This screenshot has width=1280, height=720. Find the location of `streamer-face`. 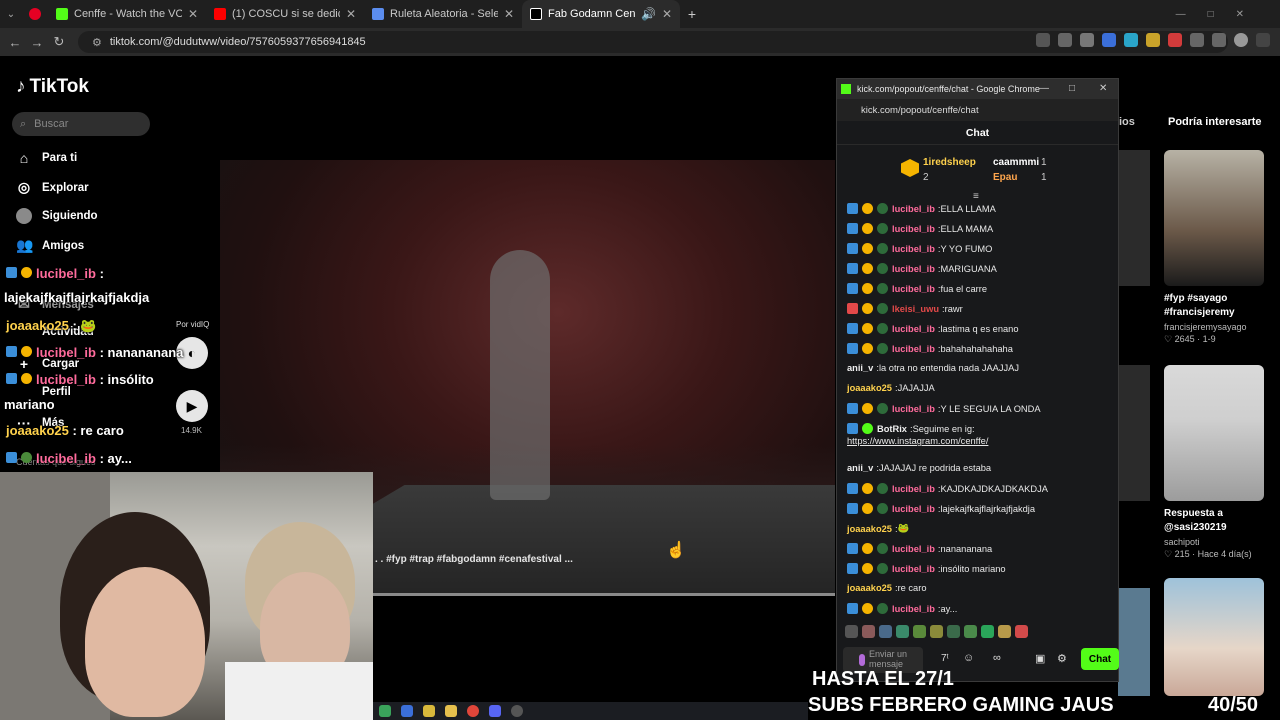

streamer-face is located at coordinates (145, 642).